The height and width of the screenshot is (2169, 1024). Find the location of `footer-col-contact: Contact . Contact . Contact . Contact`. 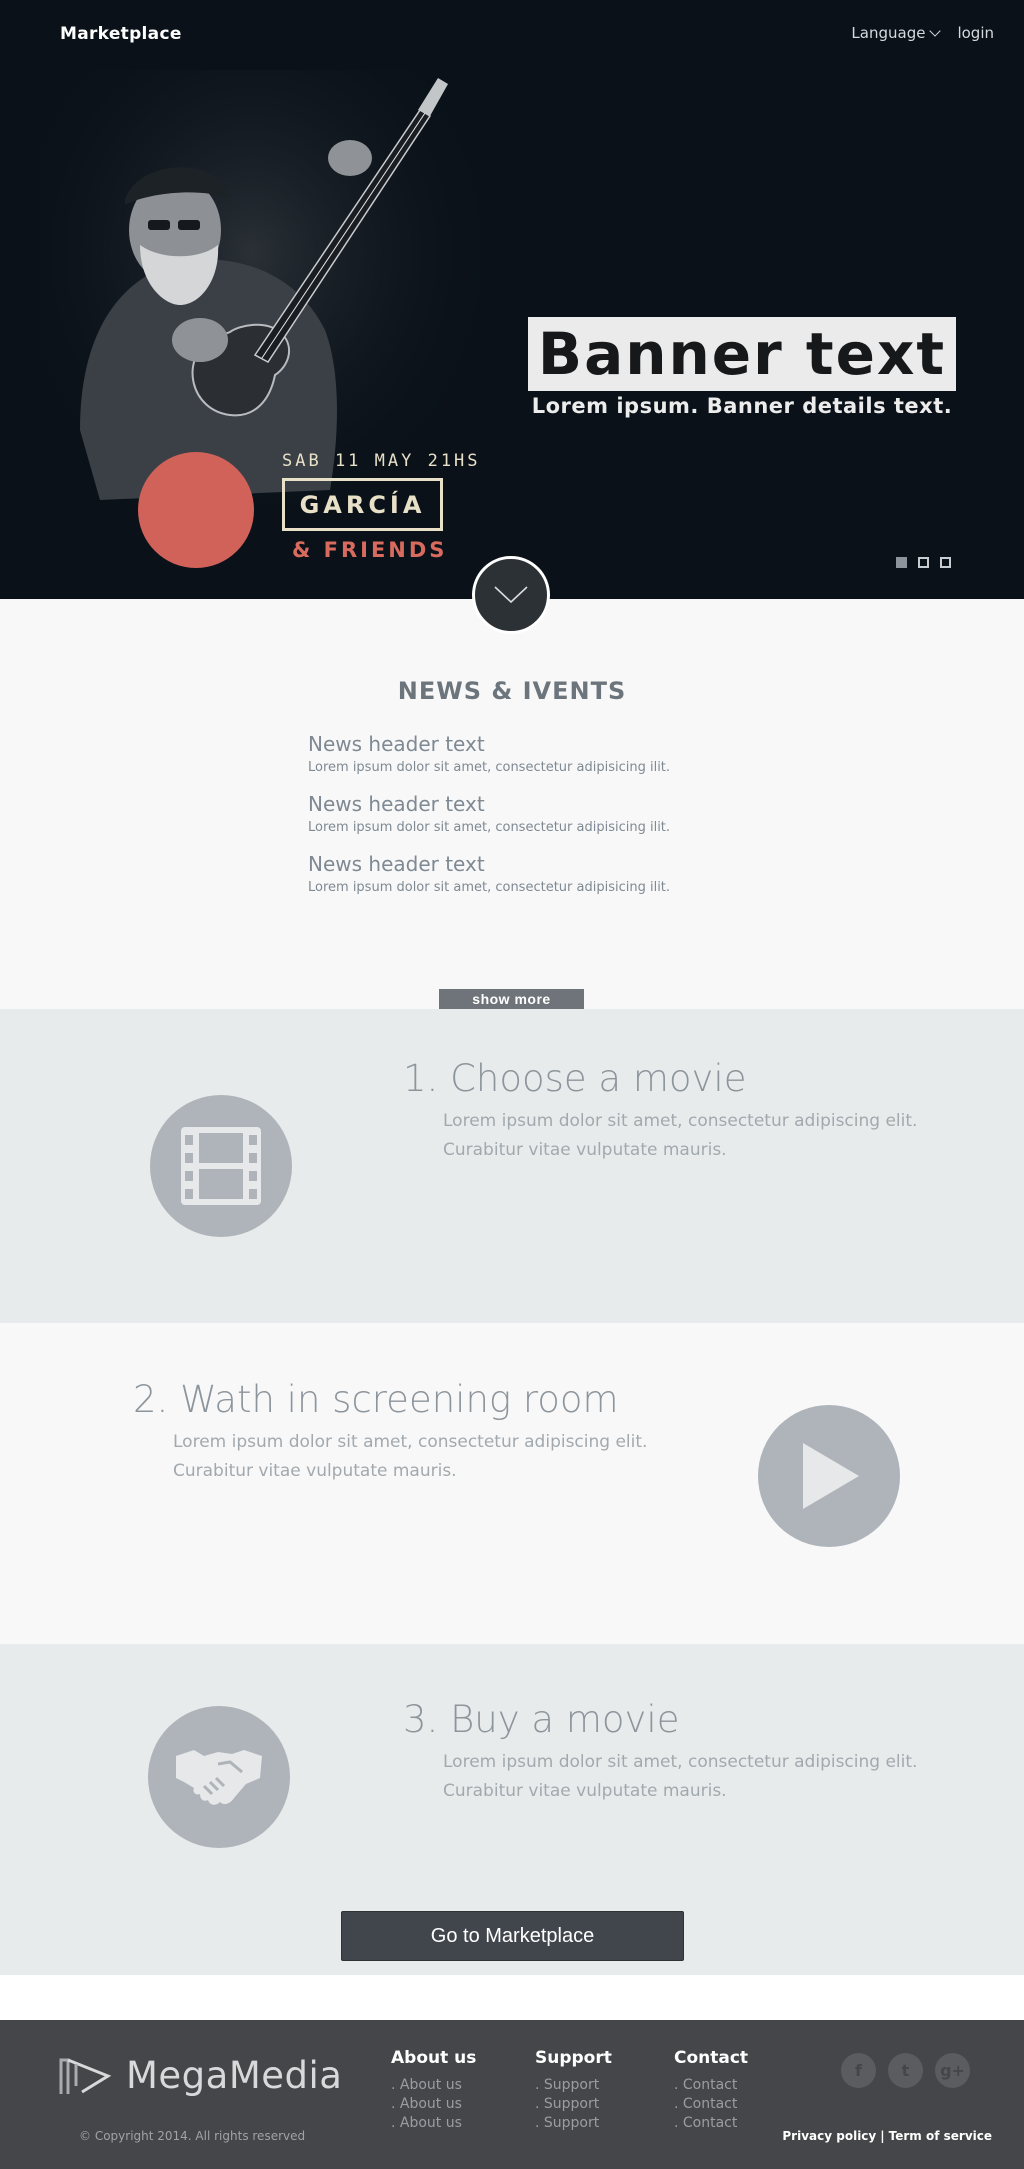

footer-col-contact: Contact . Contact . Contact . Contact is located at coordinates (711, 2090).